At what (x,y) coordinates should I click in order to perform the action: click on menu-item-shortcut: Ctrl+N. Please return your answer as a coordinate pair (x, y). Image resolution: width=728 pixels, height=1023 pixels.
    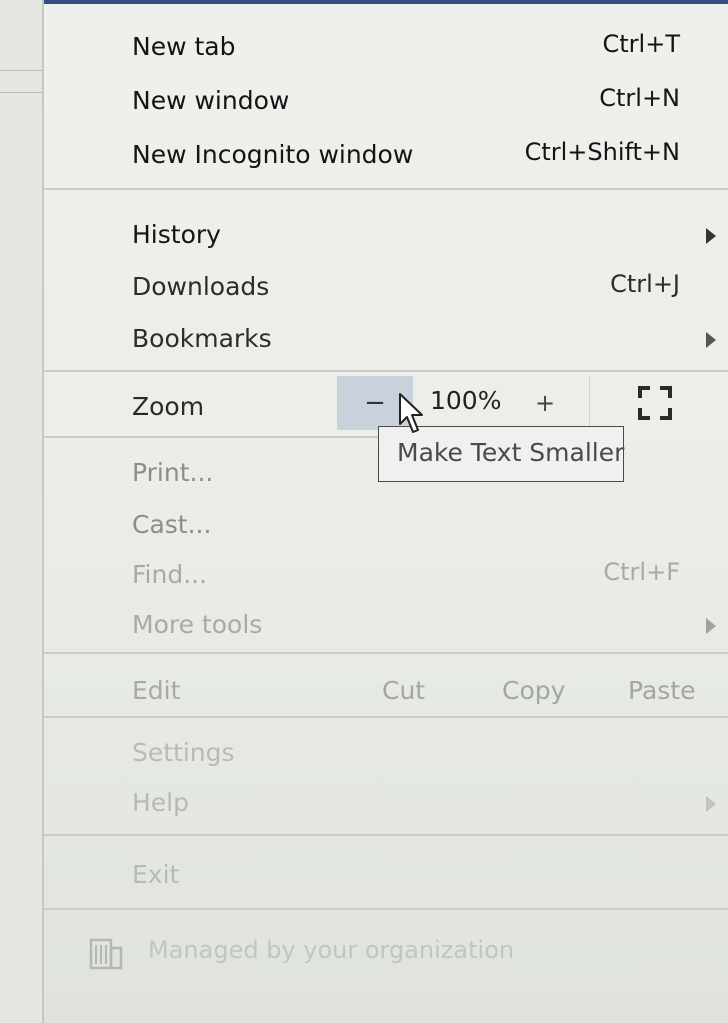
    Looking at the image, I should click on (639, 98).